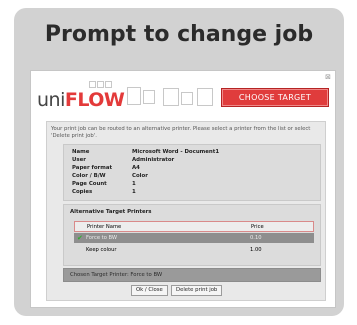  I want to click on column-header-price: Price, so click(257, 227).